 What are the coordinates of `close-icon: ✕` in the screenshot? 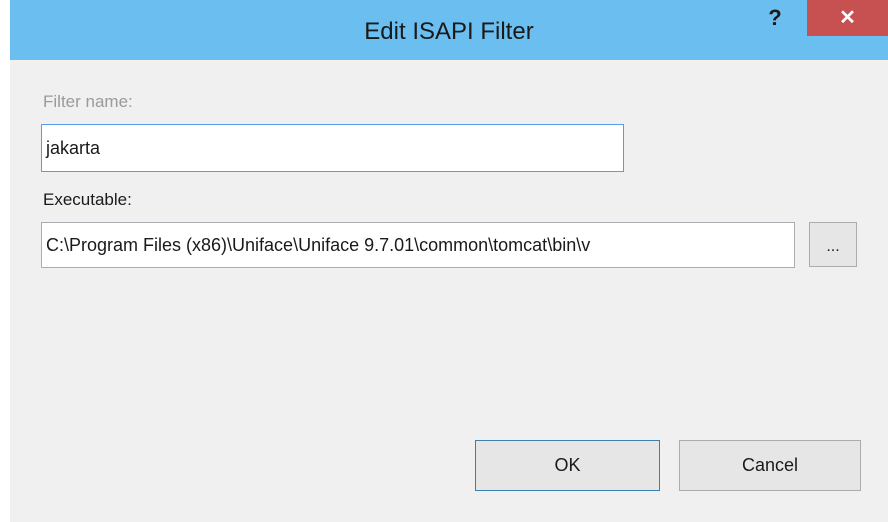 It's located at (847, 18).